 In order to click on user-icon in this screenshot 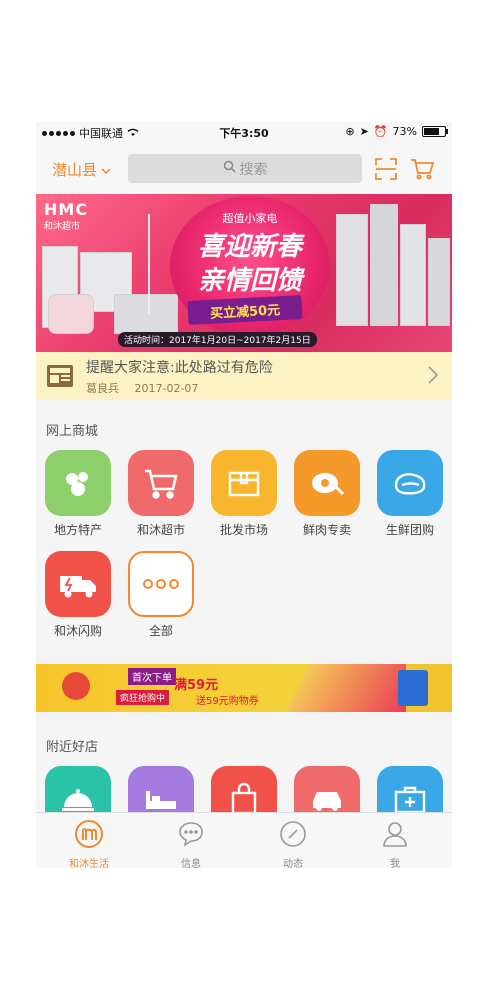, I will do `click(395, 836)`.